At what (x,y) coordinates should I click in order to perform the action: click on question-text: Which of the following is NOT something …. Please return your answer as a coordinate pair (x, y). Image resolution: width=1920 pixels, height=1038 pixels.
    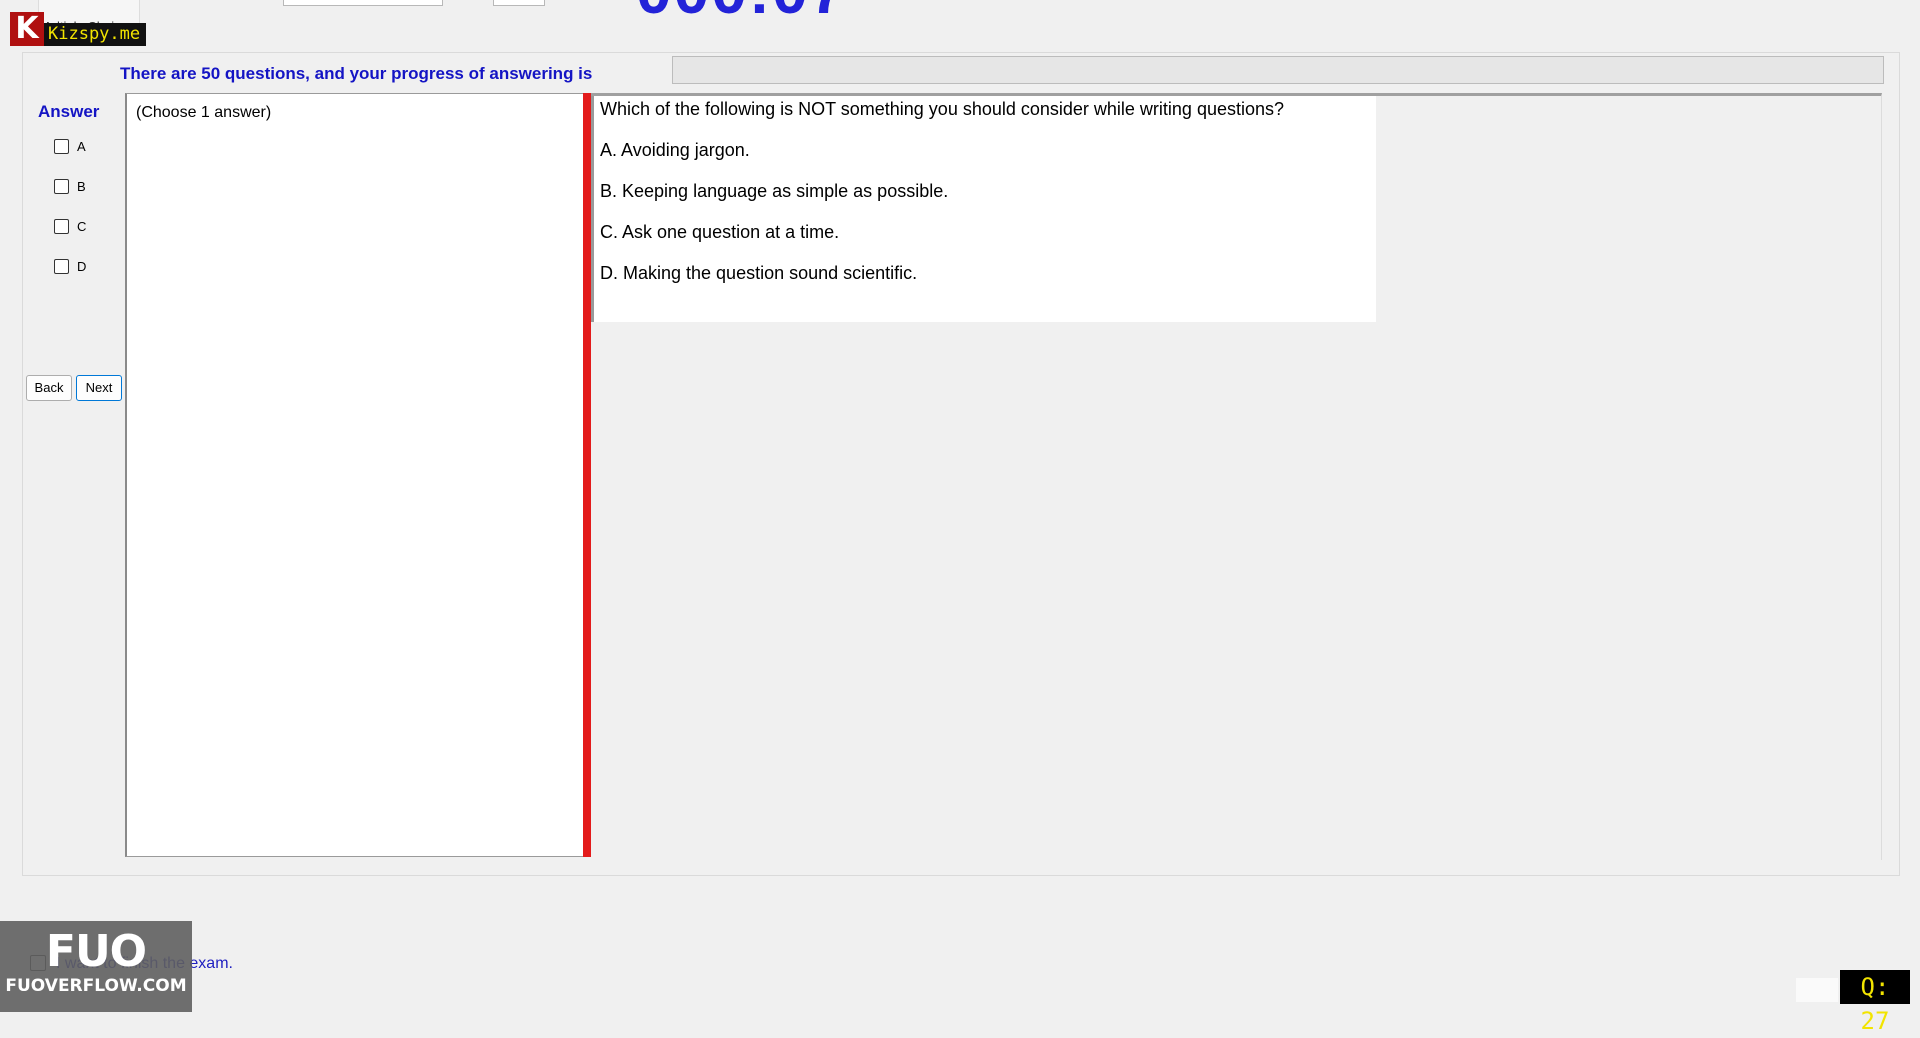
    Looking at the image, I should click on (942, 109).